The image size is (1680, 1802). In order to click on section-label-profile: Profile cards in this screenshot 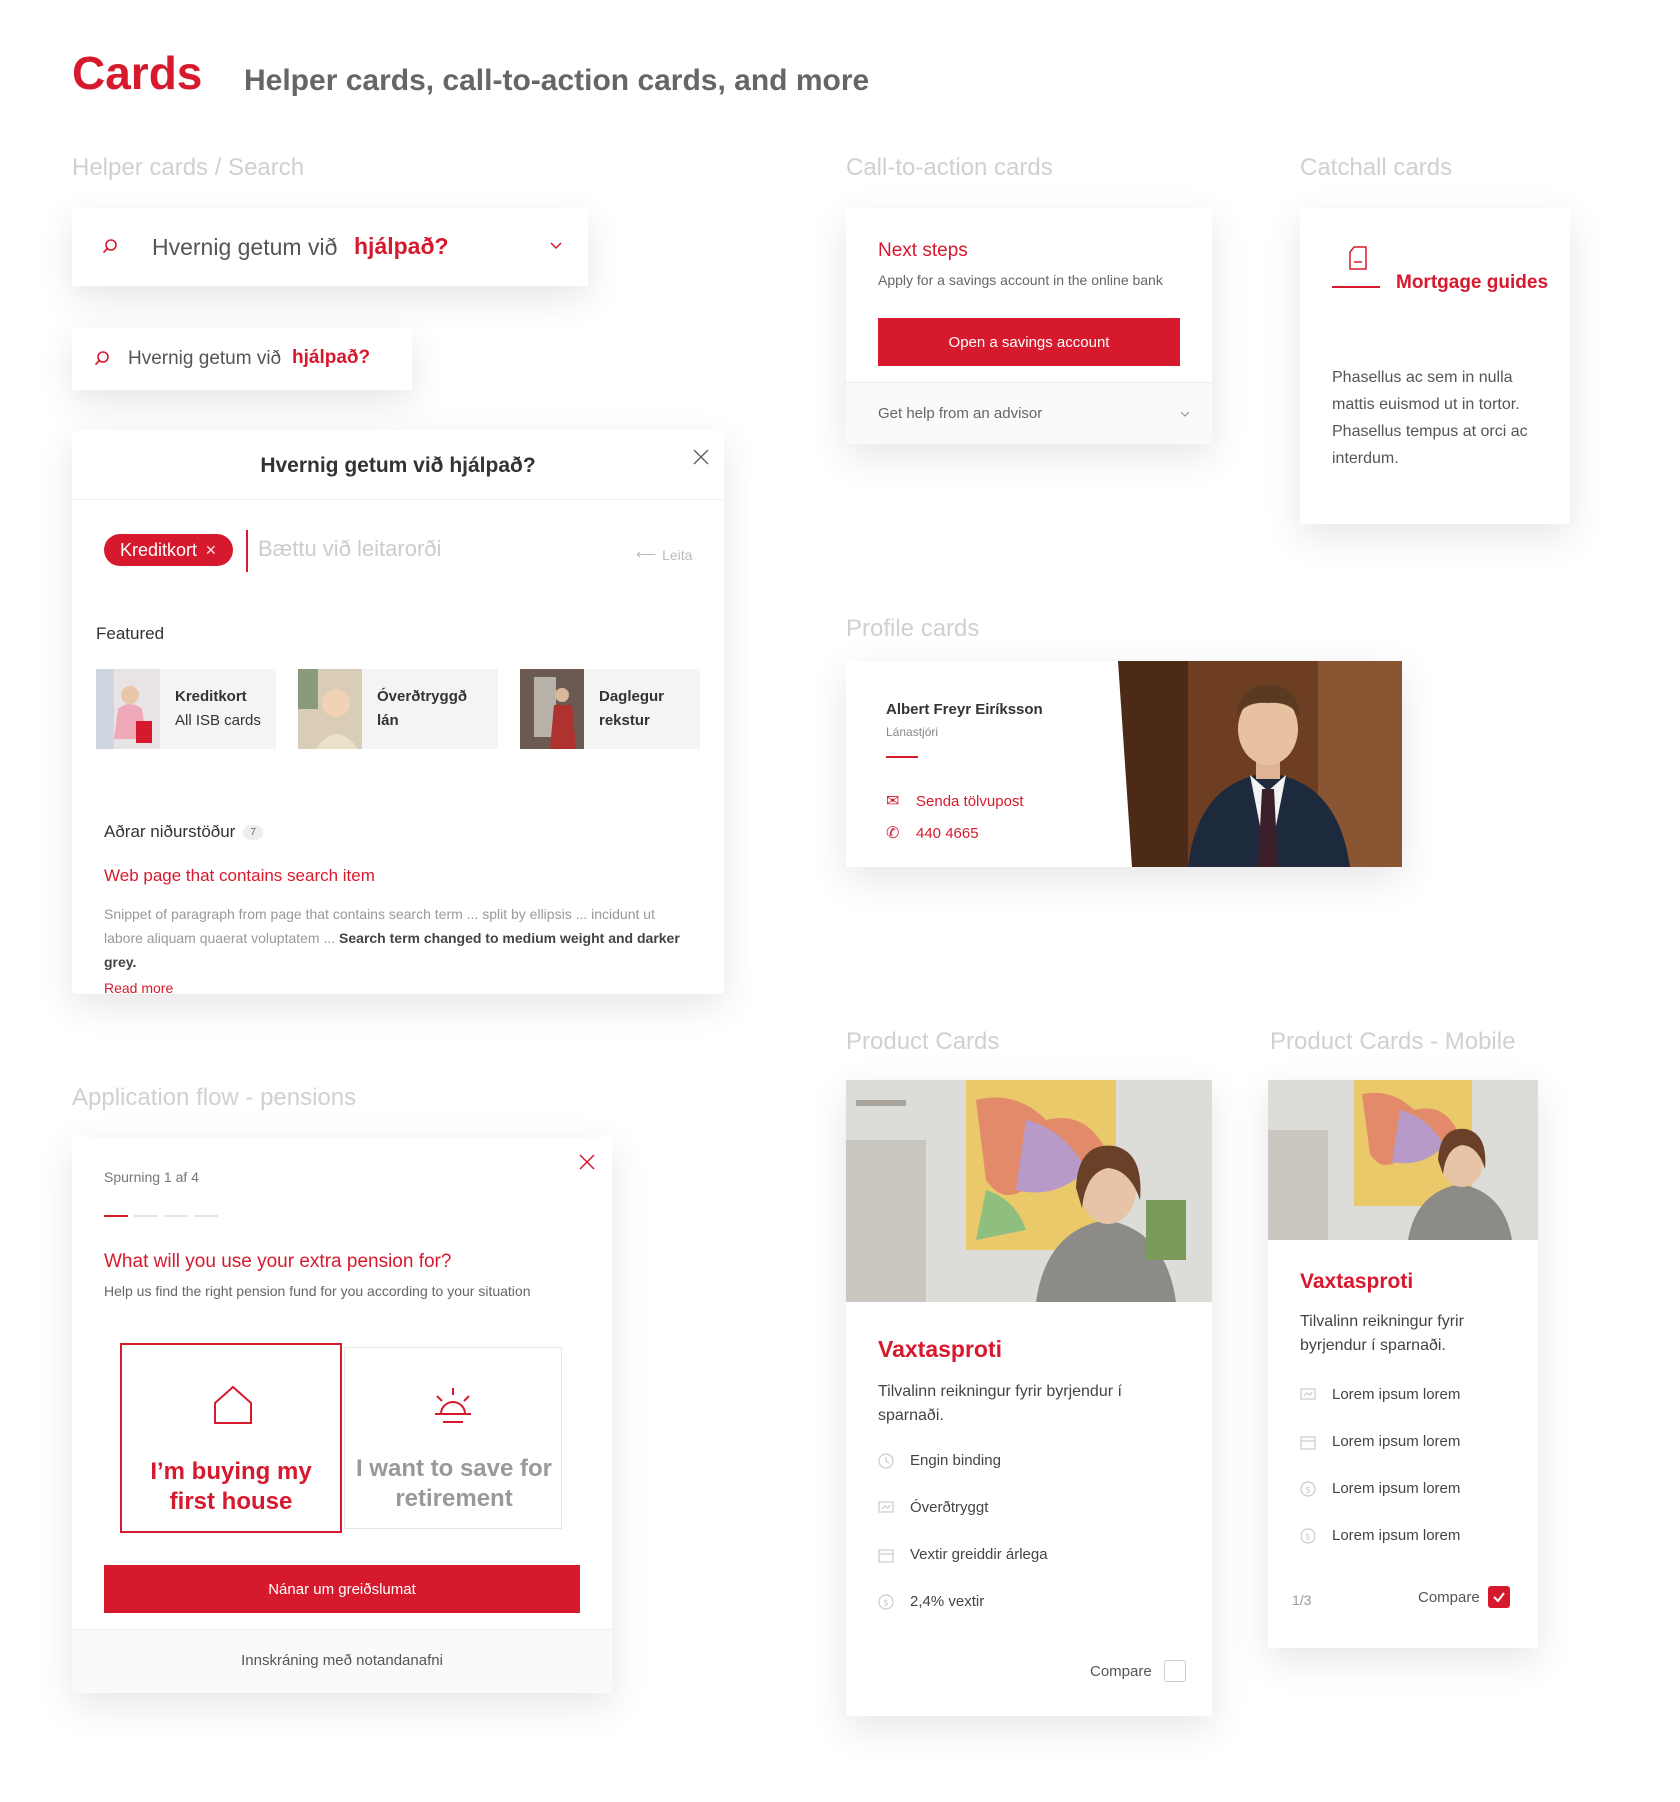, I will do `click(913, 628)`.